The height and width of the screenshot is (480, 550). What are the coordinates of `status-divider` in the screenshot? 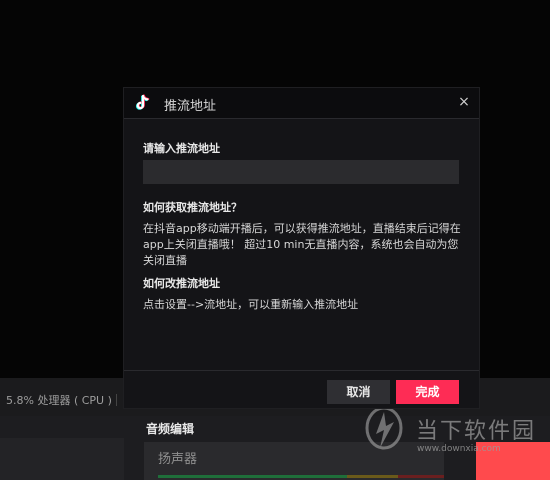 It's located at (116, 400).